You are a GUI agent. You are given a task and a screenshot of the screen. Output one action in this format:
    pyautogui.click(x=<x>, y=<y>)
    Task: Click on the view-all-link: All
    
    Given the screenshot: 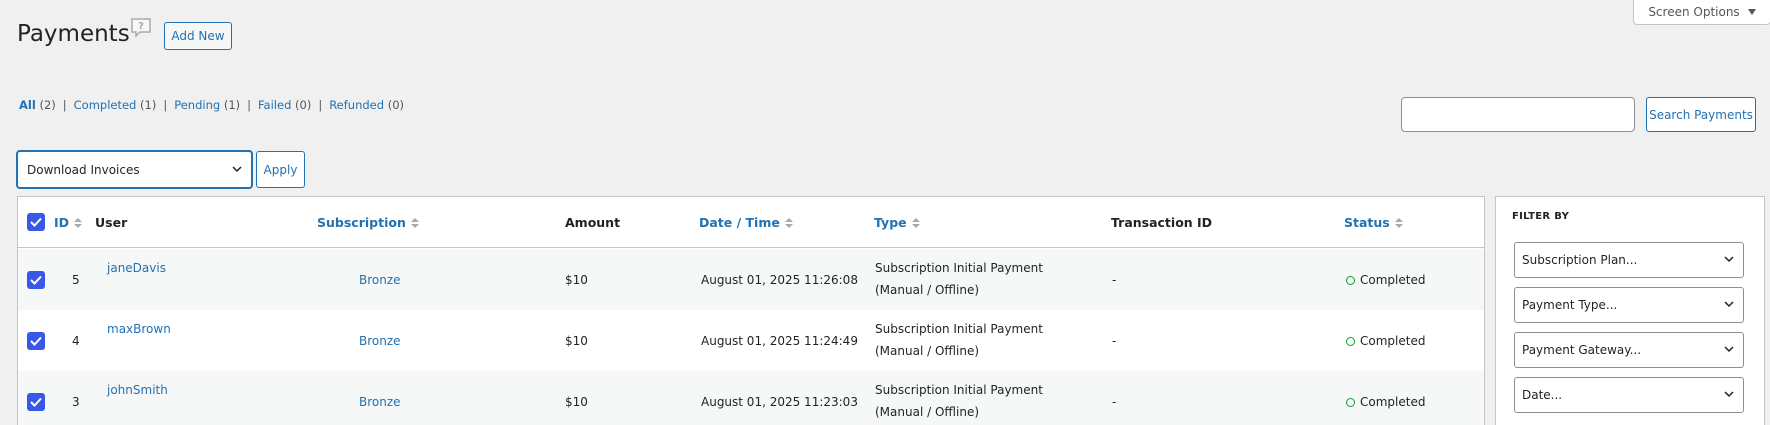 What is the action you would take?
    pyautogui.click(x=27, y=105)
    